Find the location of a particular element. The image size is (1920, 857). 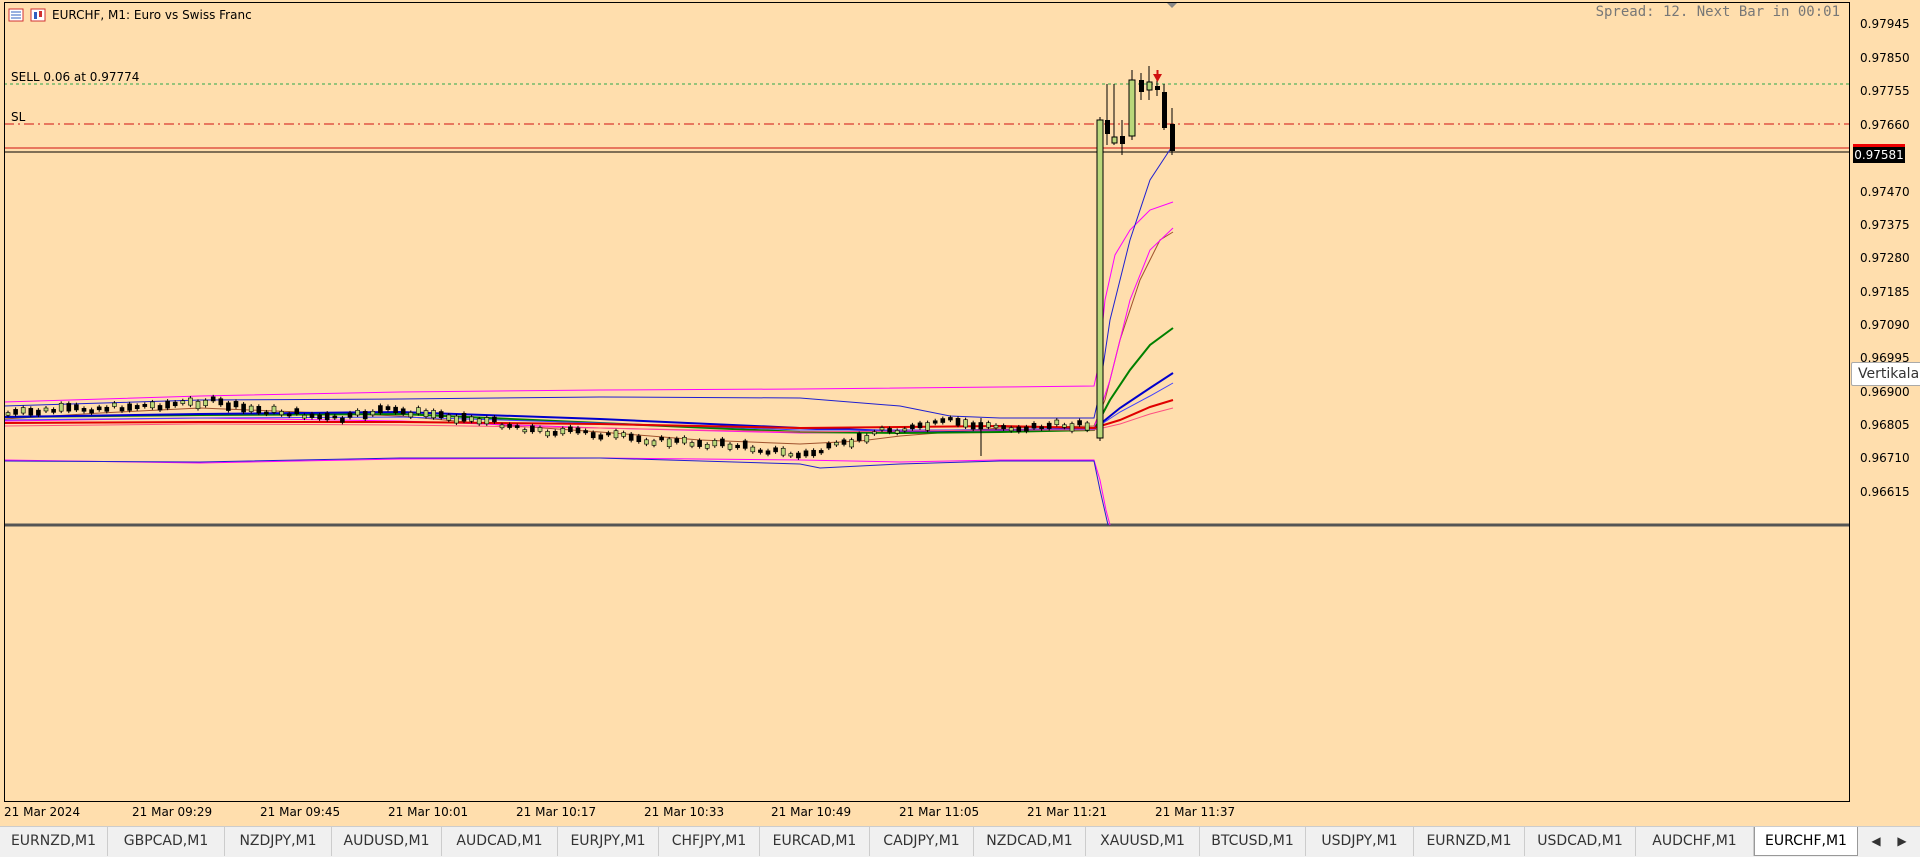

tab-audcad-m1: AUDCAD,M1 is located at coordinates (500, 841).